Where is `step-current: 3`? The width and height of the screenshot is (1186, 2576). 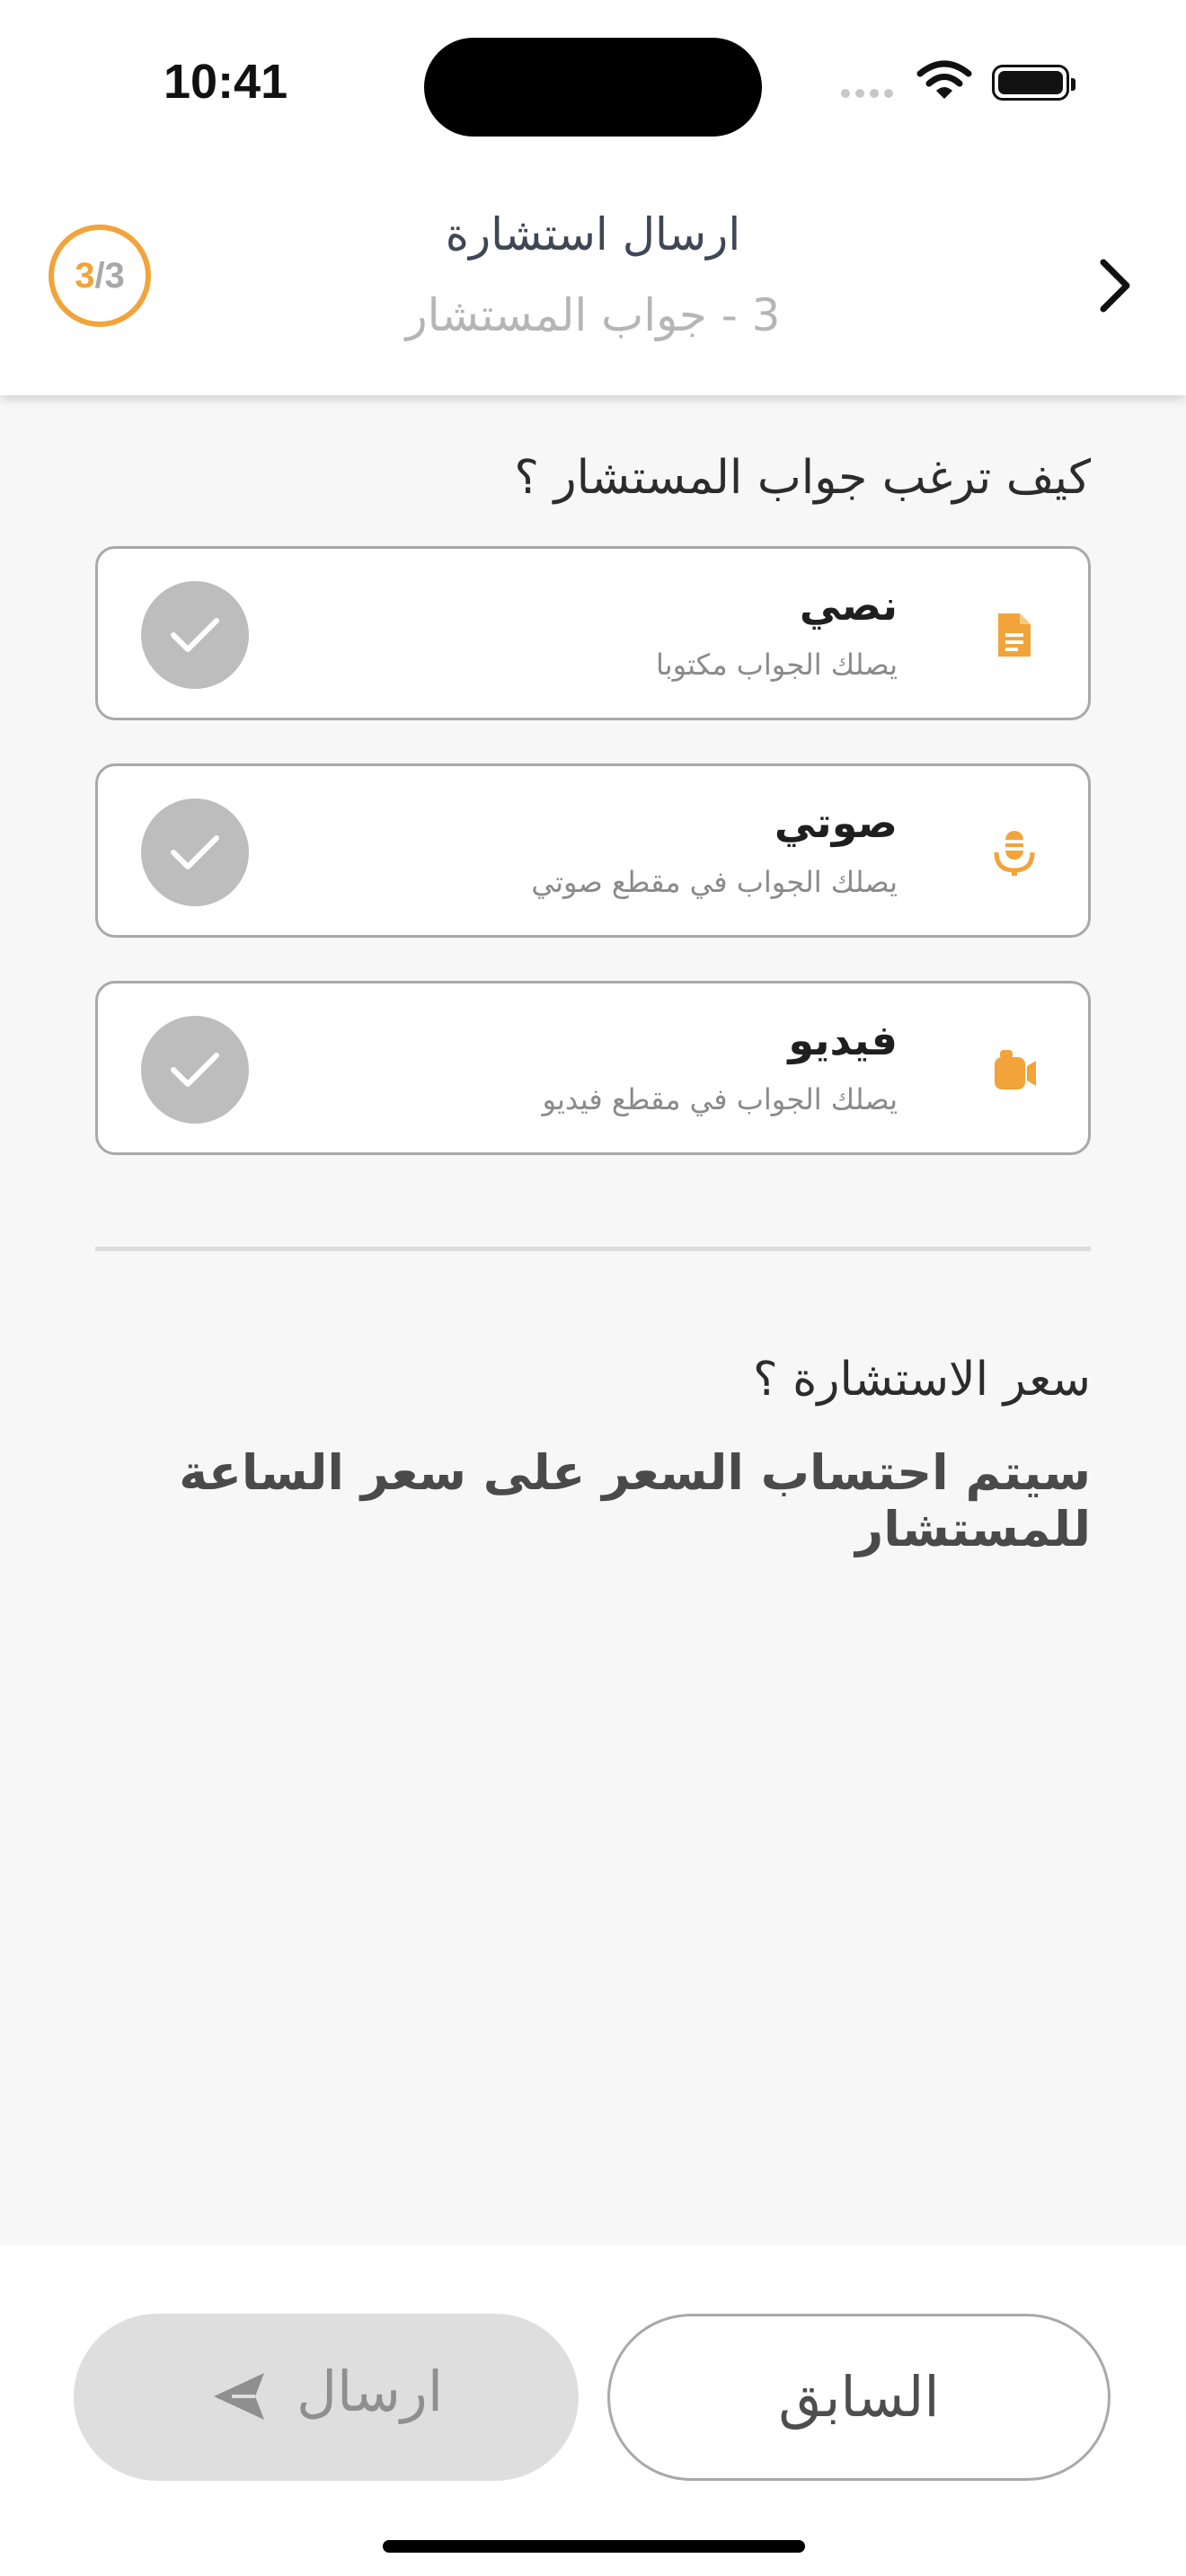 step-current: 3 is located at coordinates (85, 276).